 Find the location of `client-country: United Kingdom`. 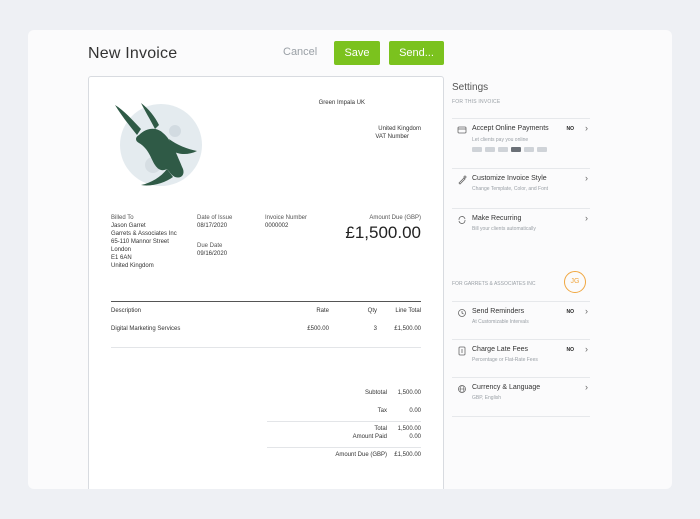

client-country: United Kingdom is located at coordinates (132, 266).